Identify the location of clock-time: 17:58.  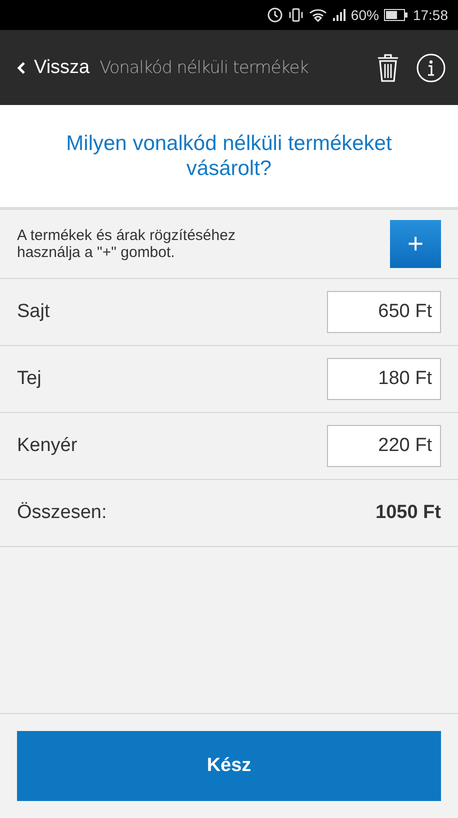
(430, 15).